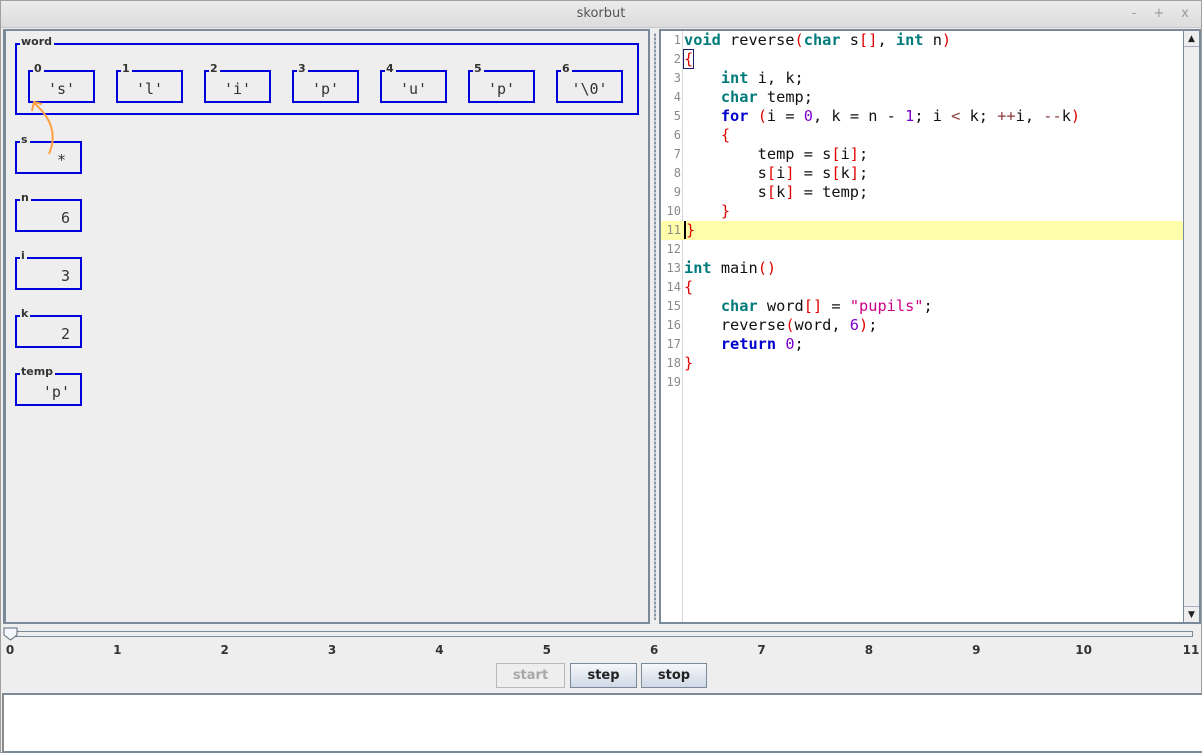 The image size is (1202, 753). What do you see at coordinates (831, 192) in the screenshot?
I see `code-token: = temp;` at bounding box center [831, 192].